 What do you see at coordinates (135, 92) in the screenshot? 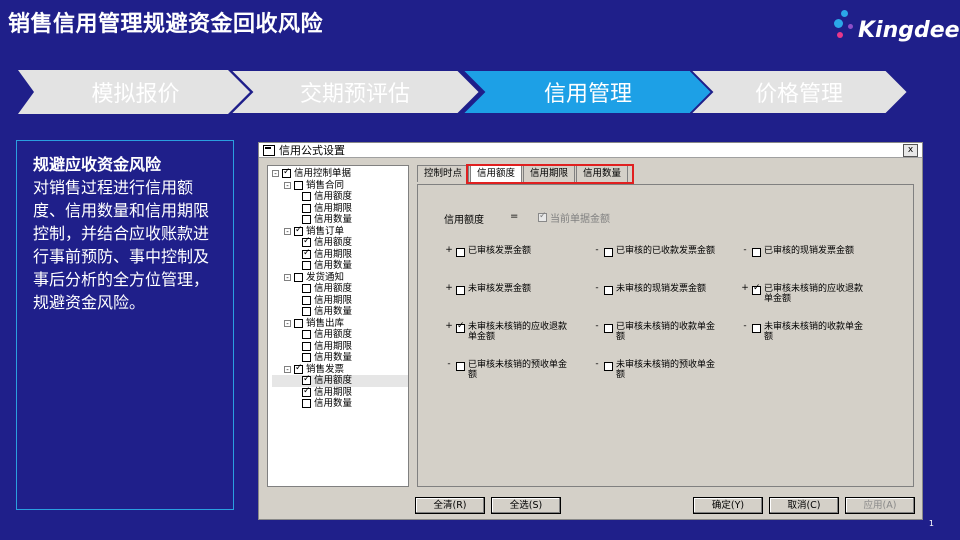
I see `step-quote: 模拟报价` at bounding box center [135, 92].